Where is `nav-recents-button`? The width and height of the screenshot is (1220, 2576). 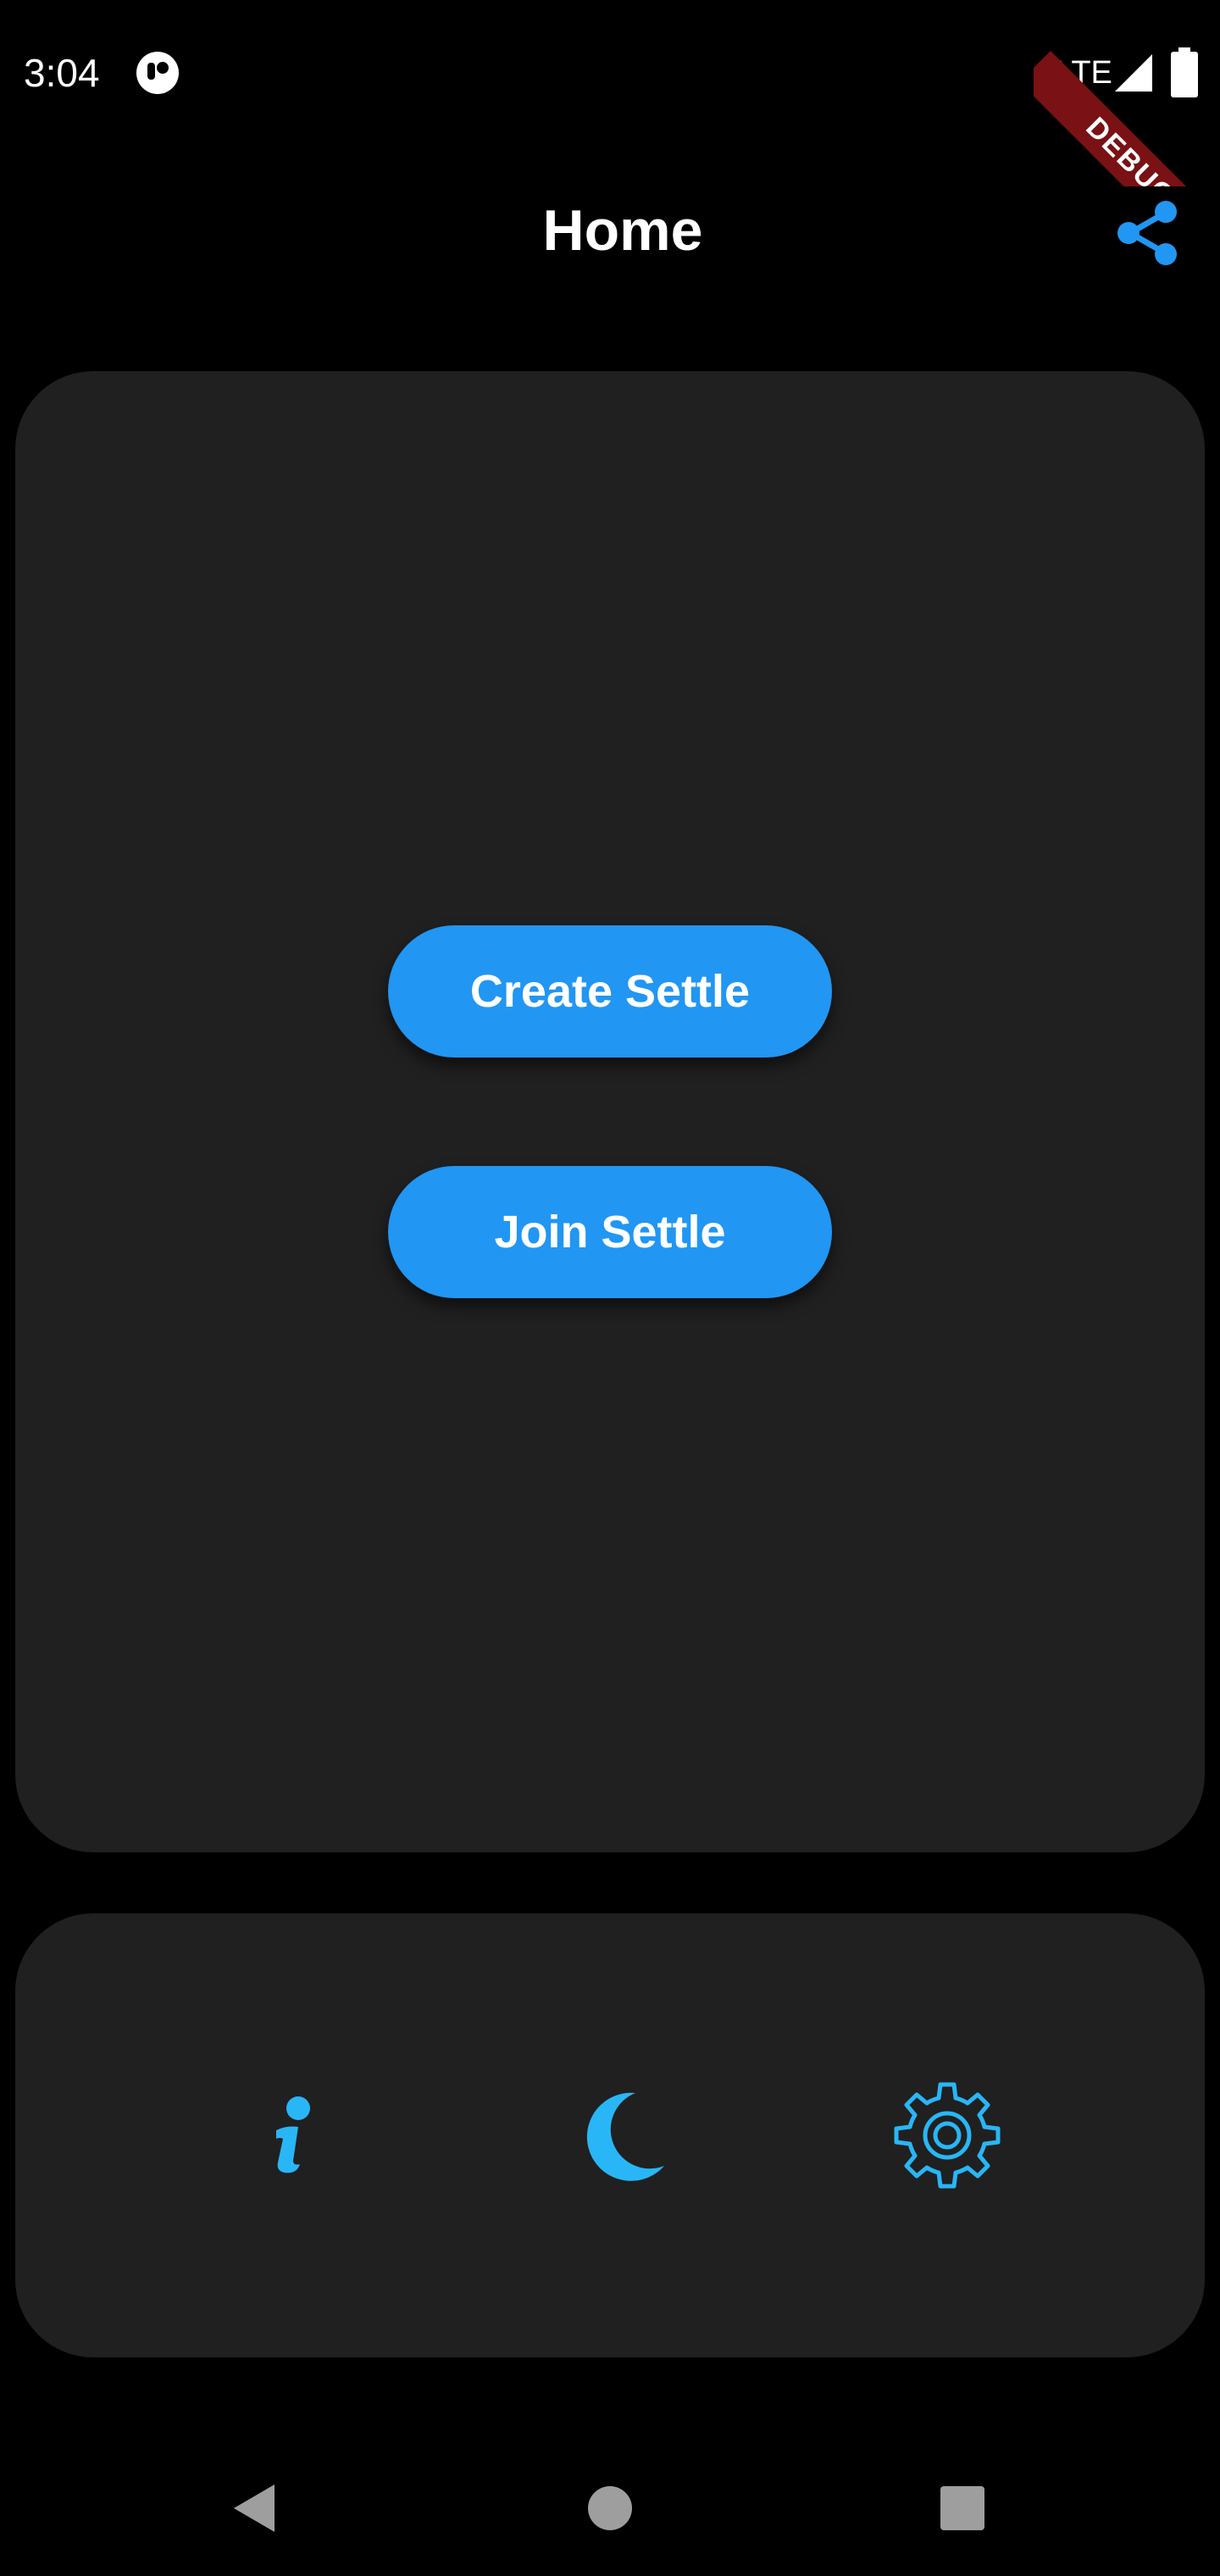 nav-recents-button is located at coordinates (962, 2508).